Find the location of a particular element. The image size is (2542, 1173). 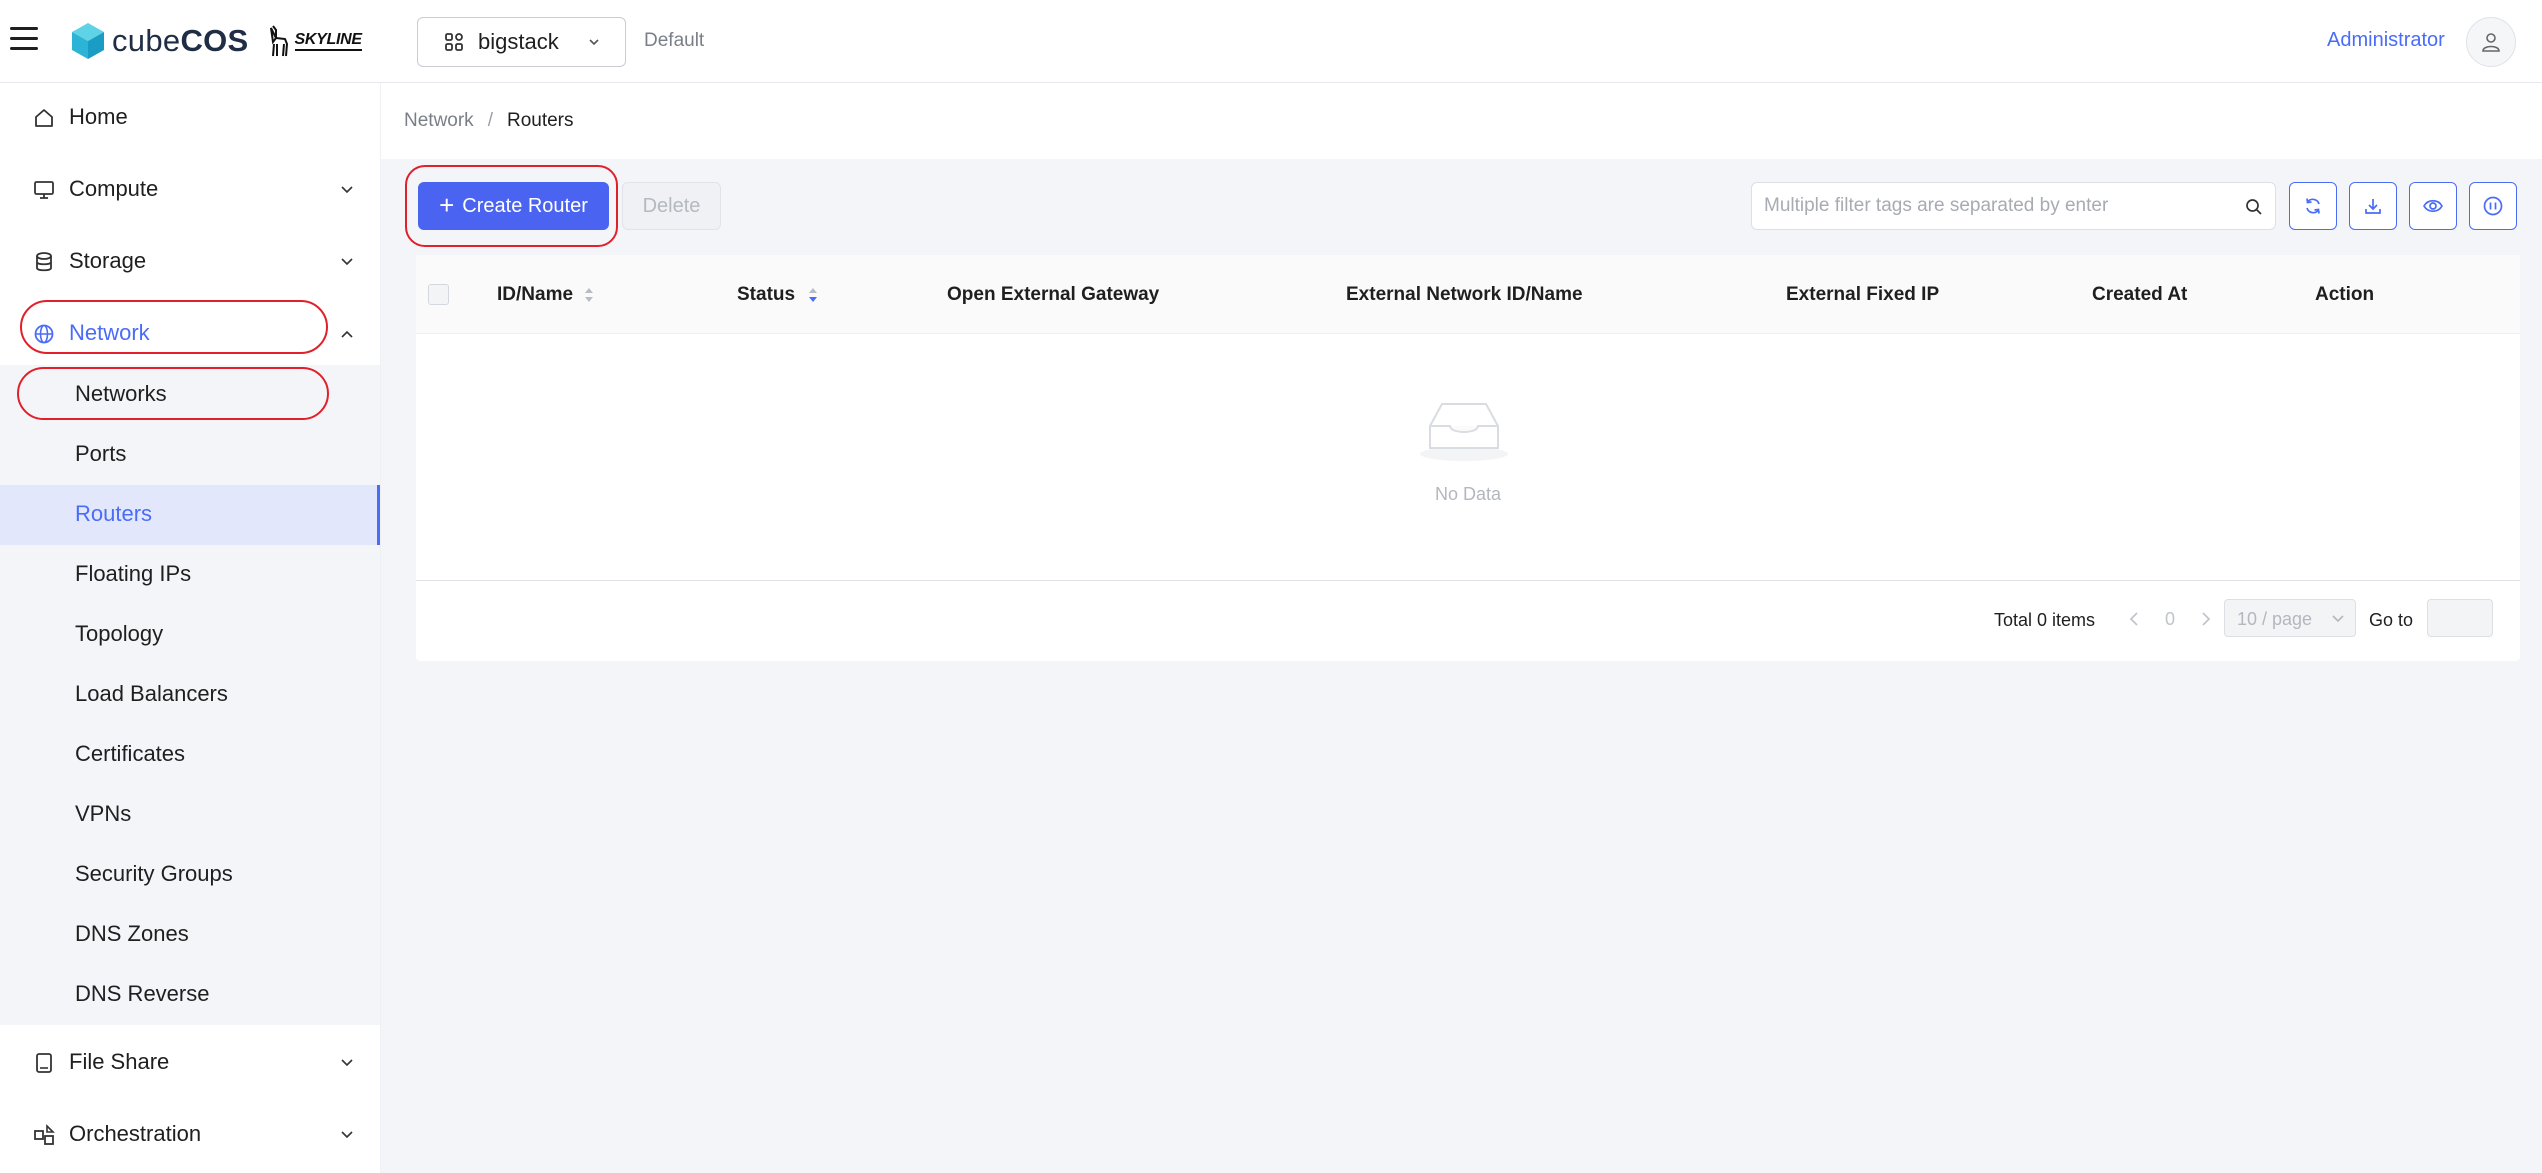

sidebar-item-file-share: File Share is located at coordinates (190, 1062).